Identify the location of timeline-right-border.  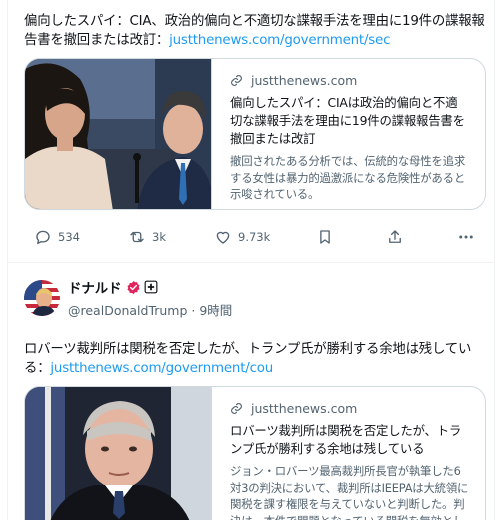
(494, 260).